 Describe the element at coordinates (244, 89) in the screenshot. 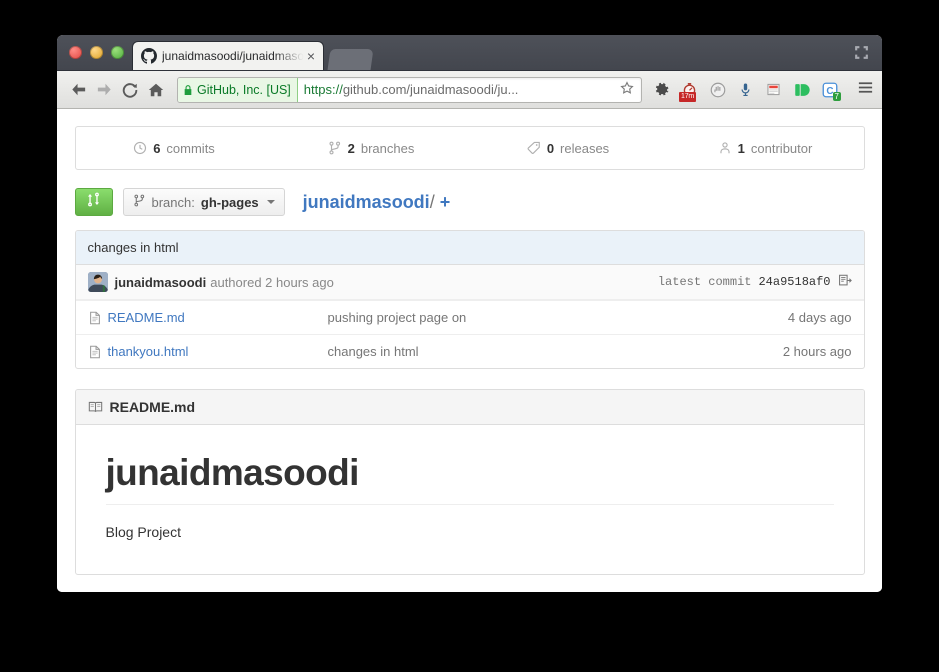

I see `ev-certificate-label: GitHub, Inc. [US]` at that location.